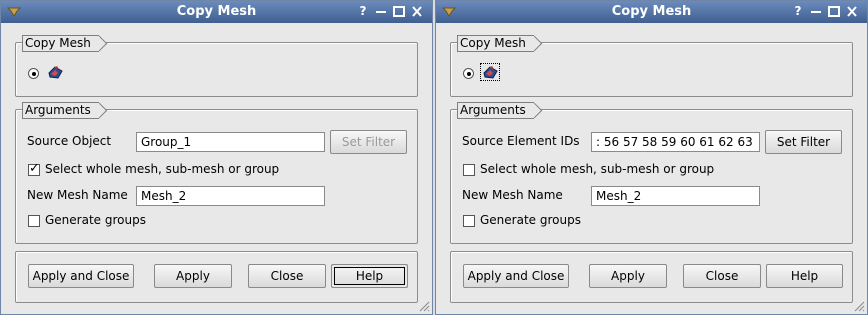 This screenshot has height=315, width=868. I want to click on select-whole-checkbox, so click(469, 170).